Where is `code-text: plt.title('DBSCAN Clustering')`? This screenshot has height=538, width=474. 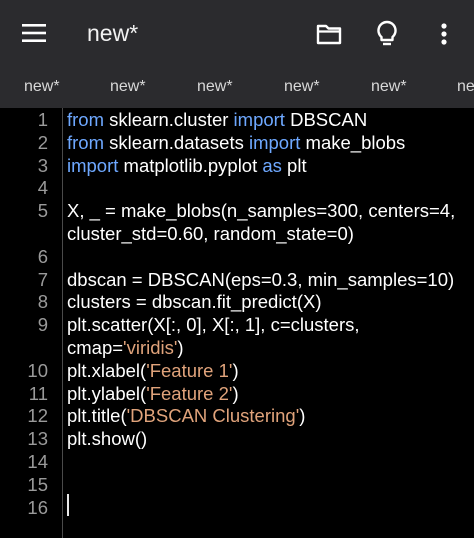 code-text: plt.title('DBSCAN Clustering') is located at coordinates (186, 415).